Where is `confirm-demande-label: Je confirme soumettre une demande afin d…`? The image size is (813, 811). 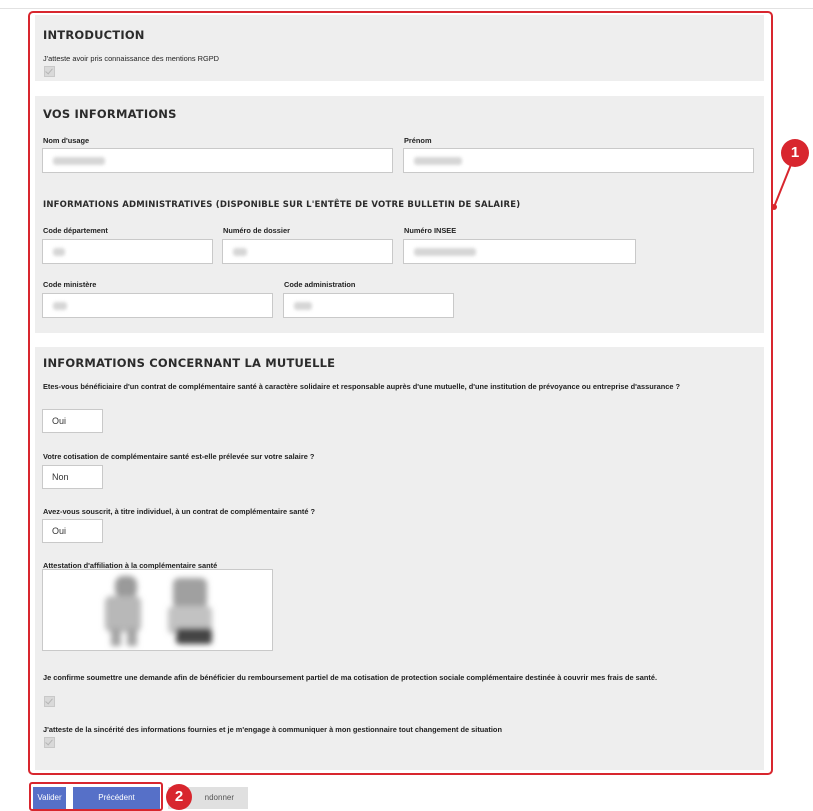
confirm-demande-label: Je confirme soumettre une demande afin d… is located at coordinates (350, 677).